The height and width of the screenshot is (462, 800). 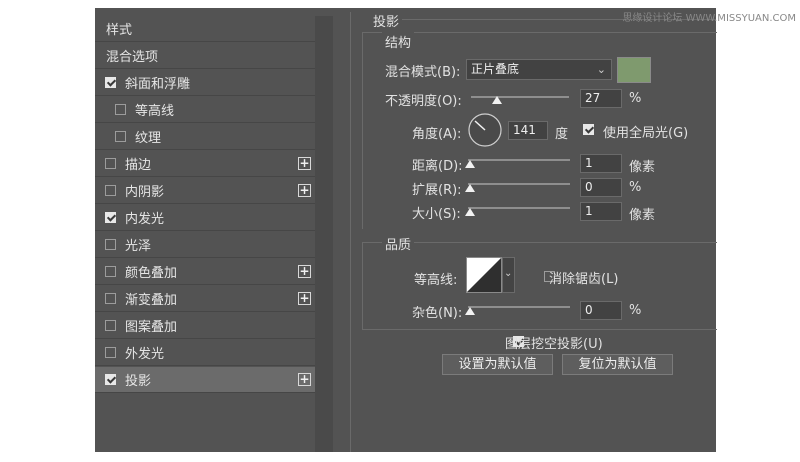 What do you see at coordinates (205, 56) in the screenshot?
I see `style-item-2: 混合选项` at bounding box center [205, 56].